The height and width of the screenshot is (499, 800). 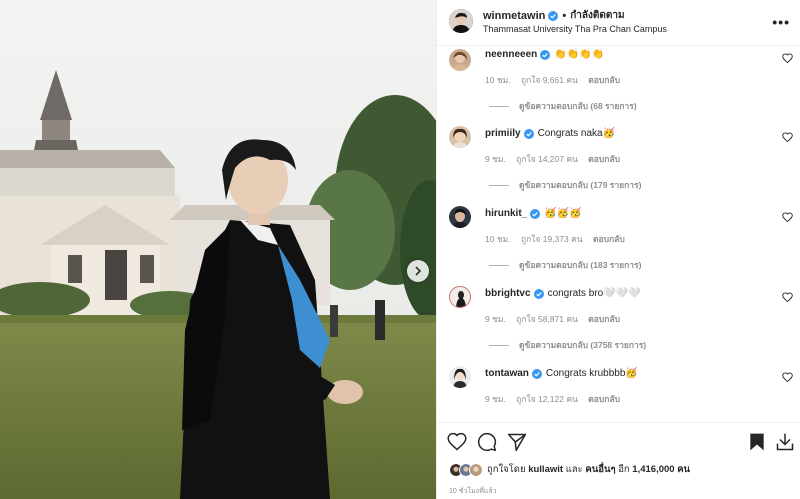 I want to click on comment-text: 🥳🥳🥳, so click(x=563, y=213).